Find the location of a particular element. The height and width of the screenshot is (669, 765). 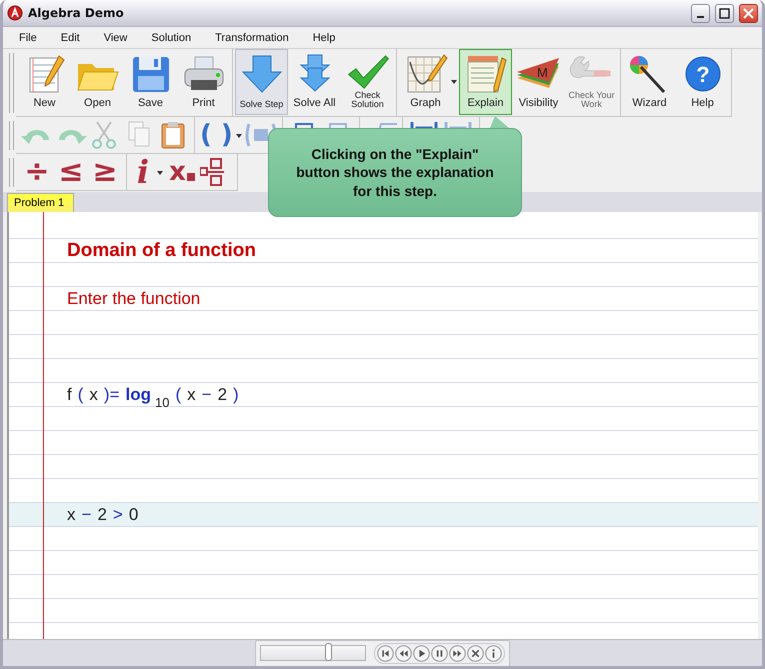

stop-icon is located at coordinates (475, 653).